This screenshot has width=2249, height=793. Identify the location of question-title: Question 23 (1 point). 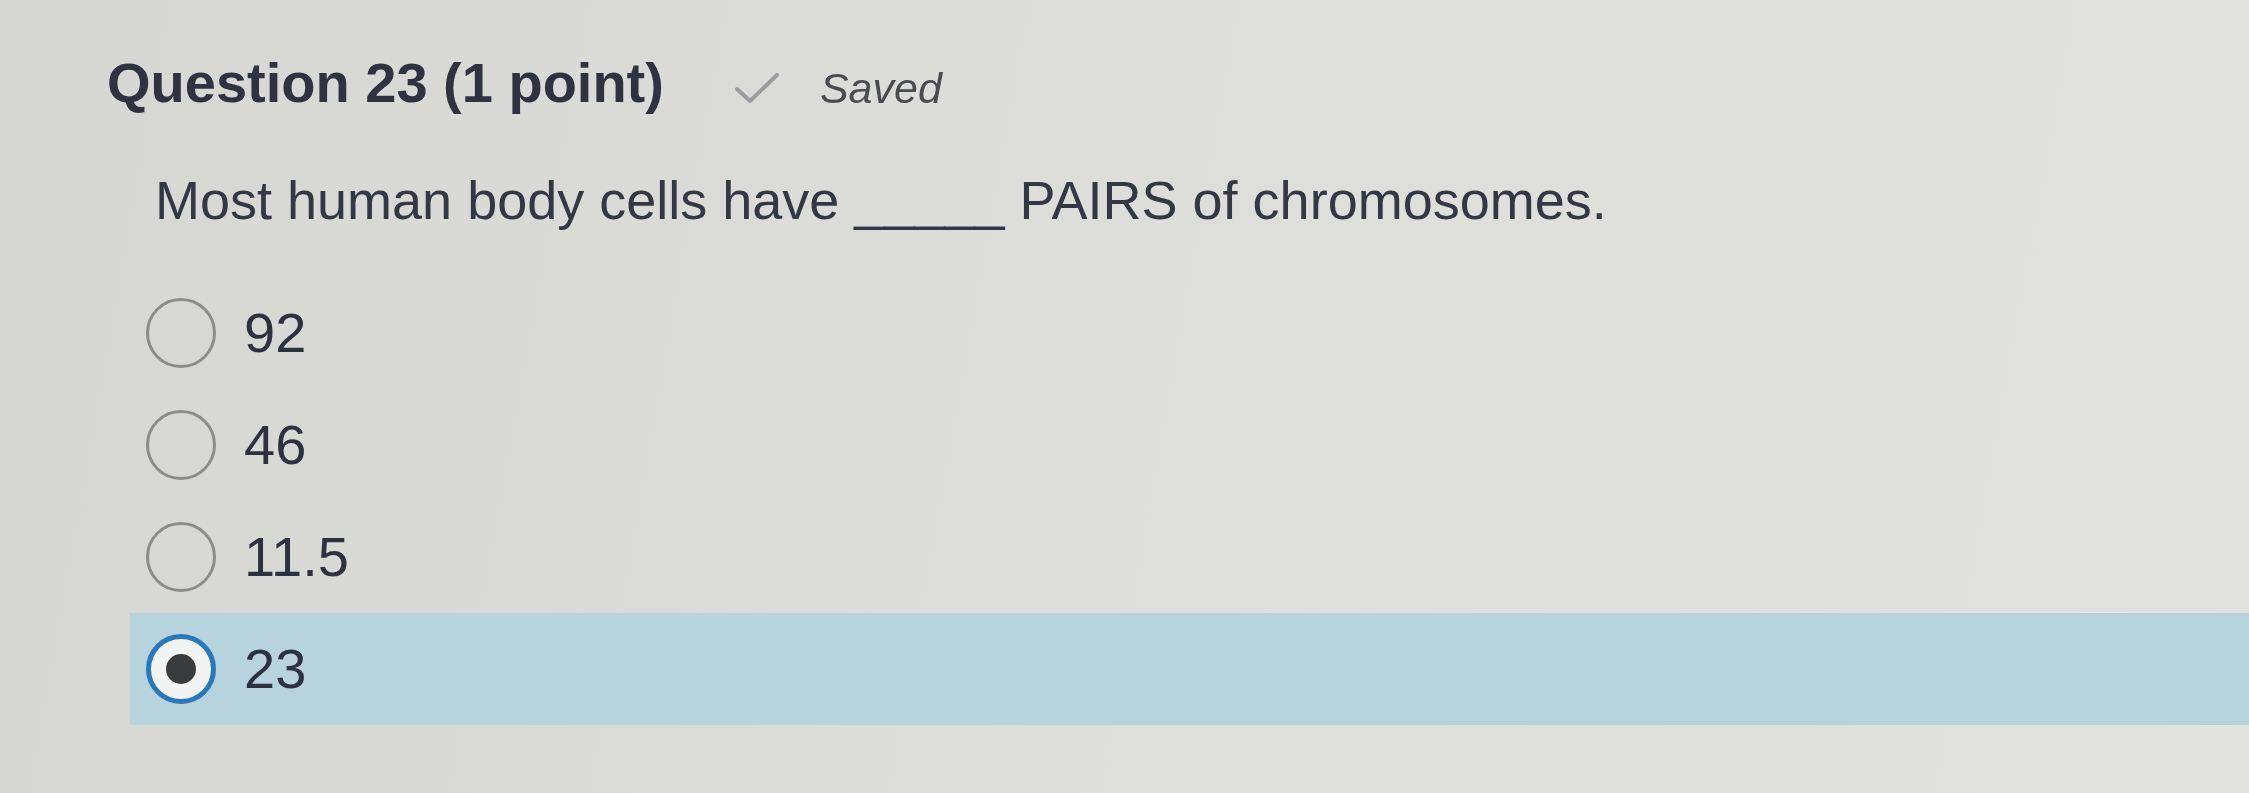
(385, 83).